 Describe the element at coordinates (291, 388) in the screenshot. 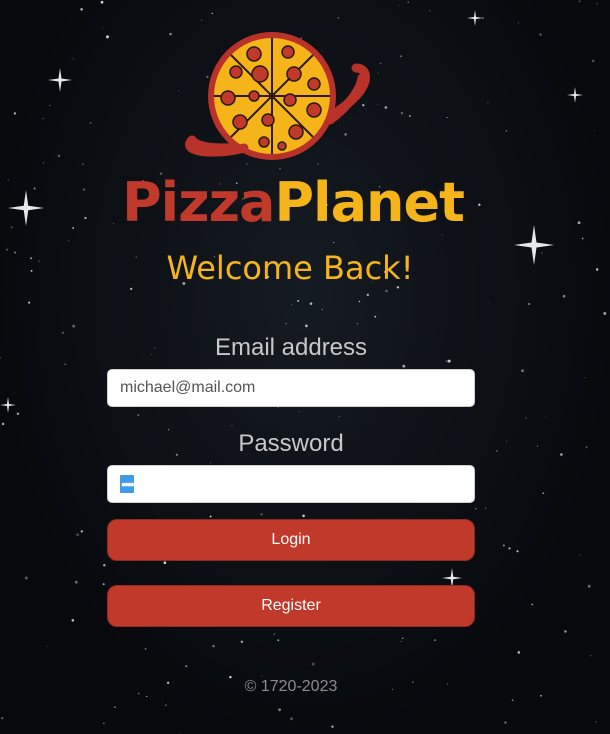

I see `email-input` at that location.